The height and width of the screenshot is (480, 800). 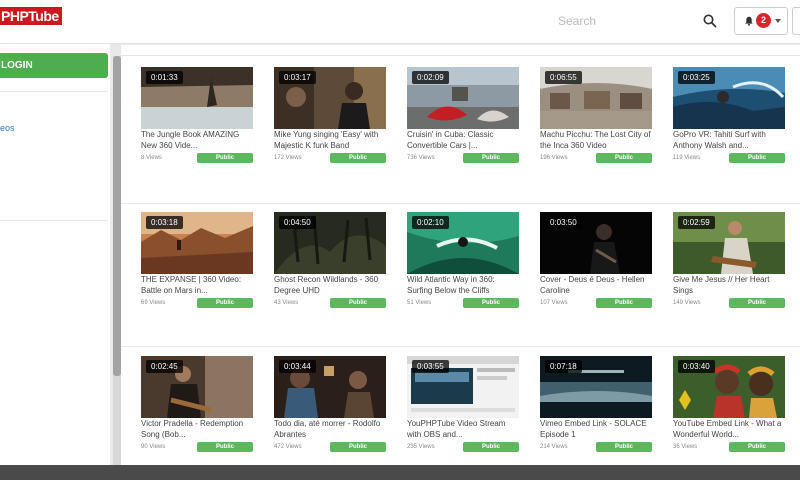 I want to click on video-thumbnail: 0:07:18, so click(x=596, y=387).